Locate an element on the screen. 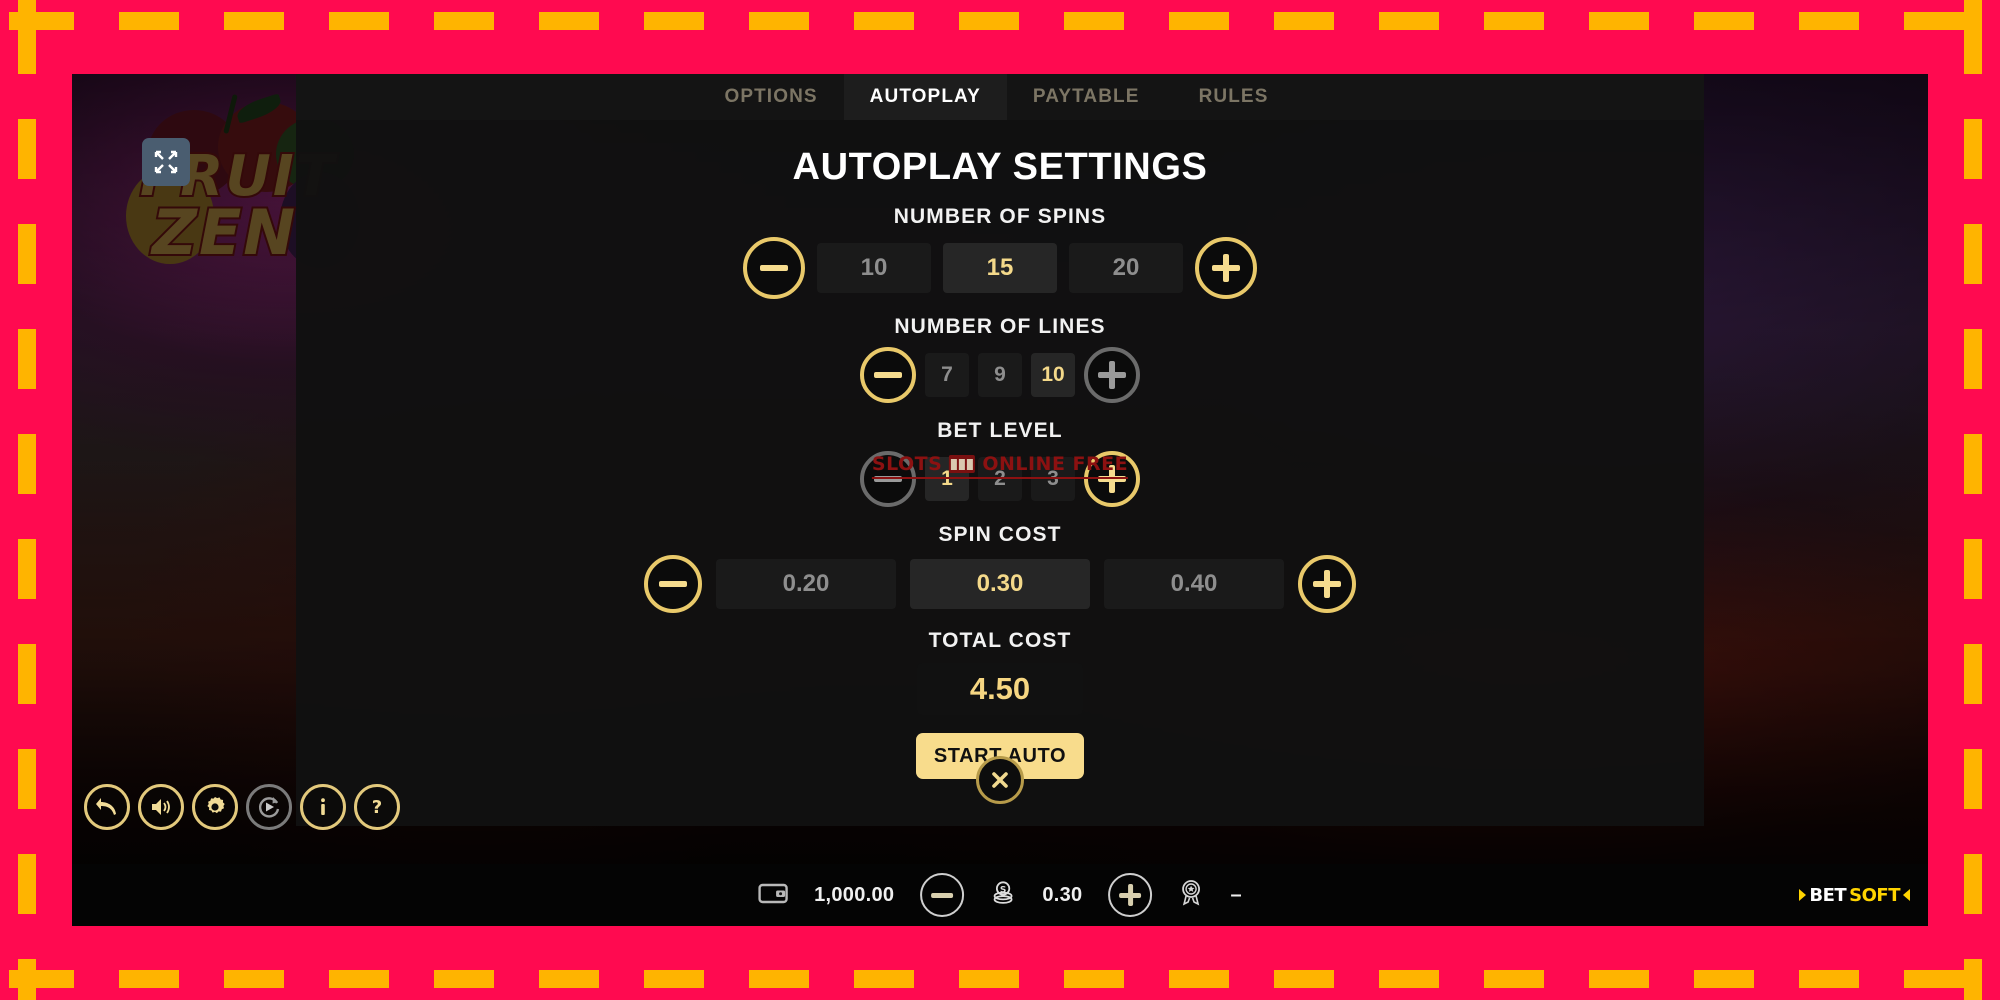 This screenshot has width=2000, height=1000. settings-gear-icon is located at coordinates (215, 807).